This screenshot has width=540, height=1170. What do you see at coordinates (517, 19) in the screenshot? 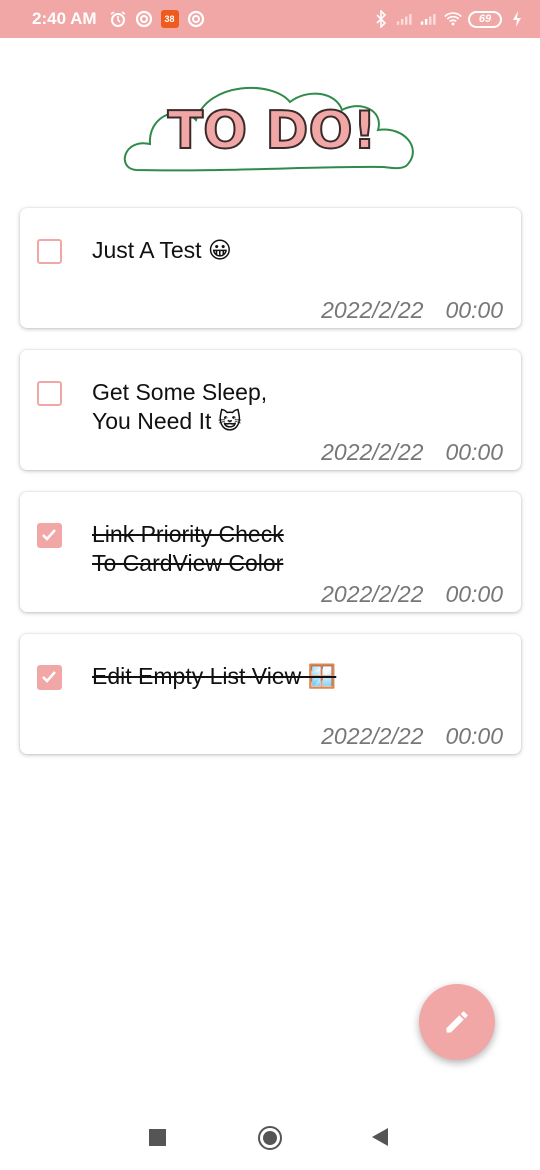
I see `charging-icon` at bounding box center [517, 19].